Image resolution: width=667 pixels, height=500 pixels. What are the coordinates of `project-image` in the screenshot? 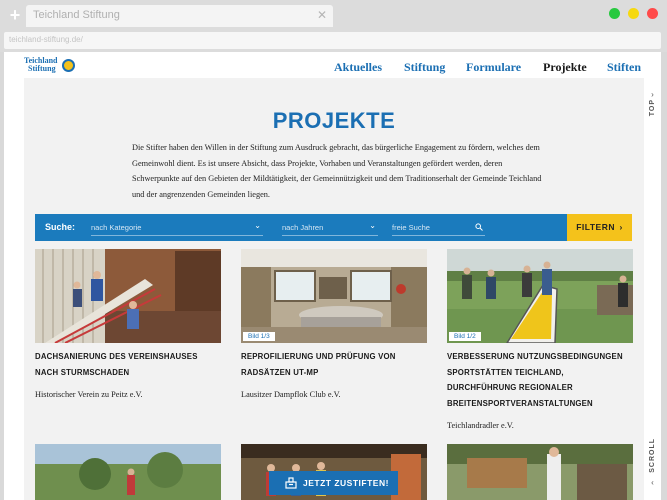 It's located at (128, 296).